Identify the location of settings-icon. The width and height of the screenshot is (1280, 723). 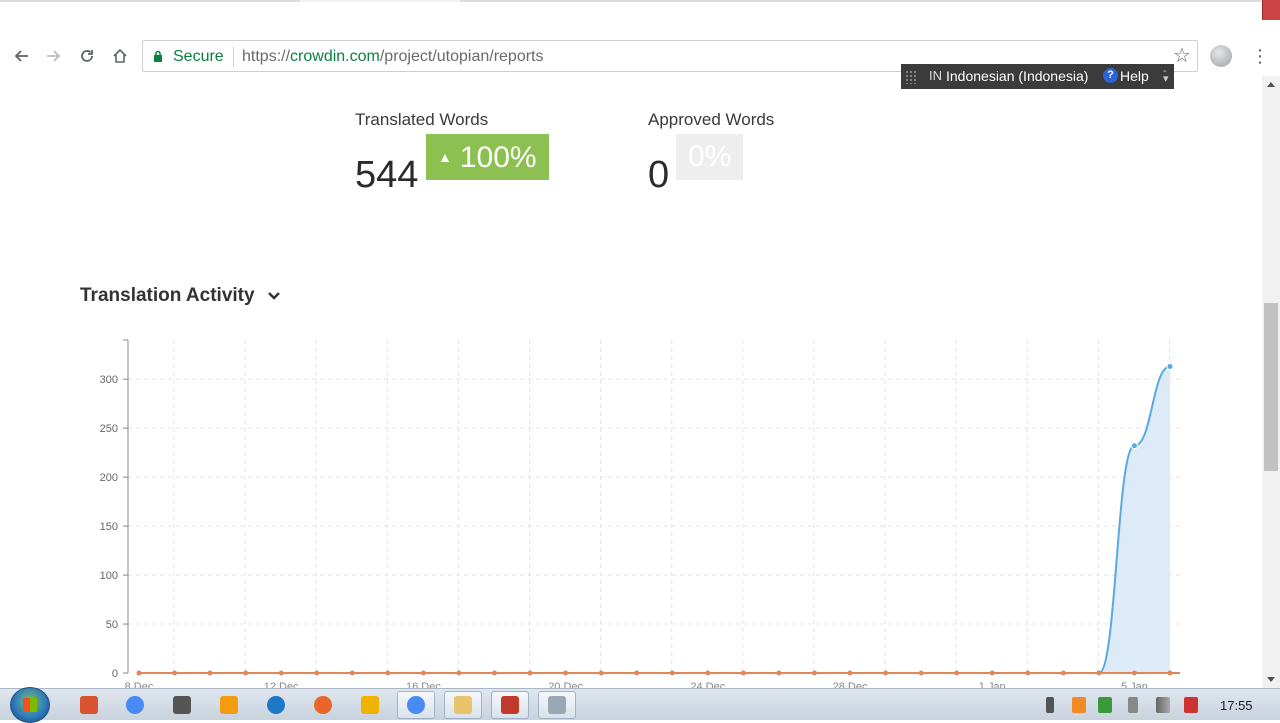
(370, 705).